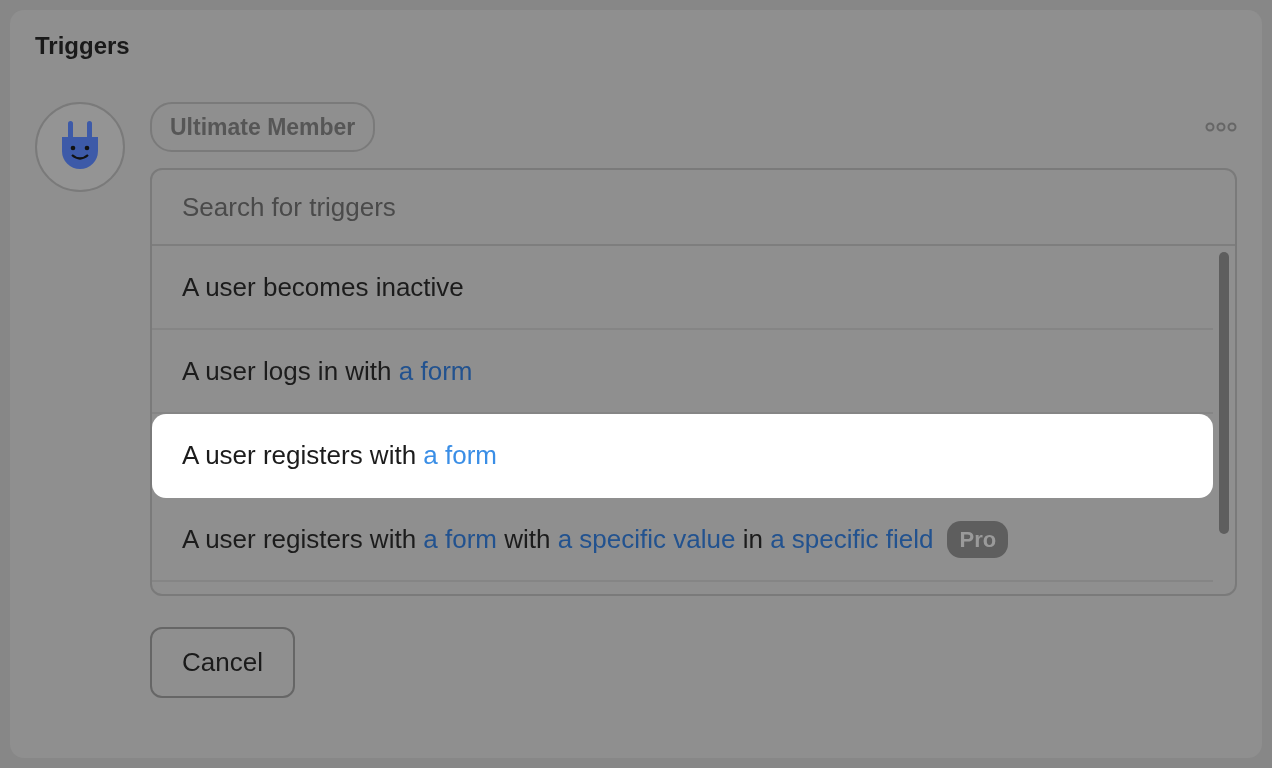  What do you see at coordinates (1224, 393) in the screenshot?
I see `scrollbar` at bounding box center [1224, 393].